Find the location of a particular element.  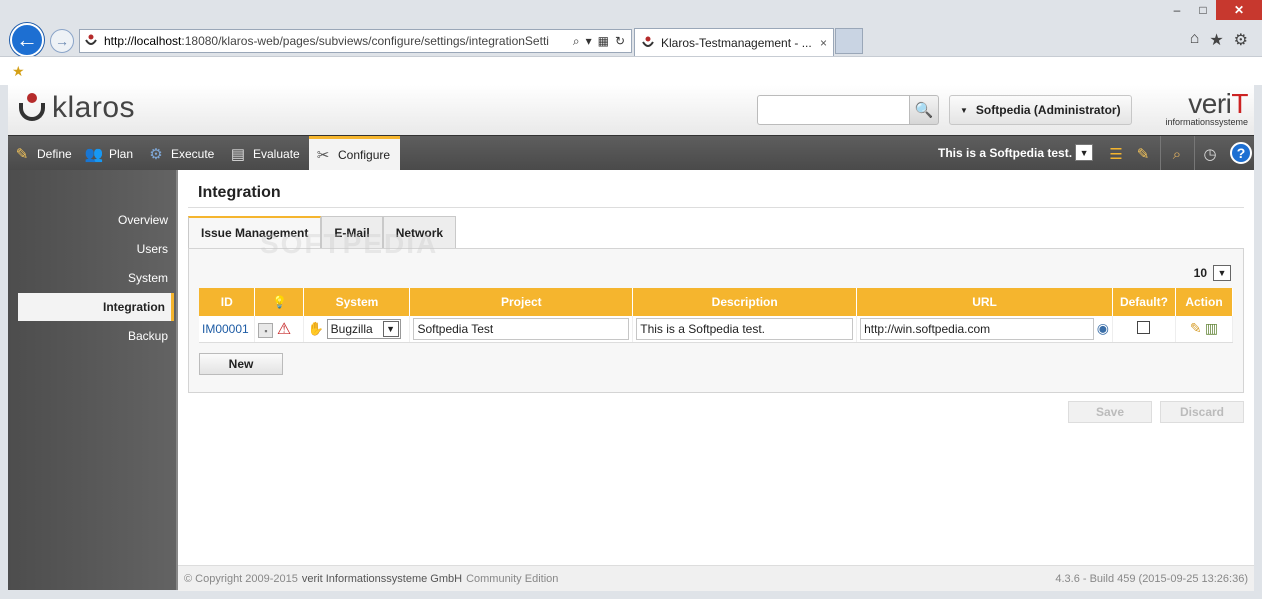

row-description-cell: This is a Softpedia test. is located at coordinates (745, 329).